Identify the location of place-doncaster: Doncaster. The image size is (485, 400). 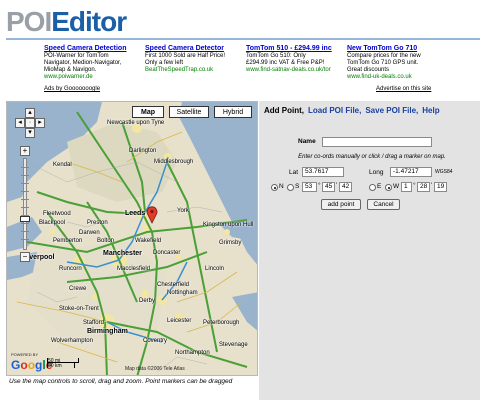
(167, 253).